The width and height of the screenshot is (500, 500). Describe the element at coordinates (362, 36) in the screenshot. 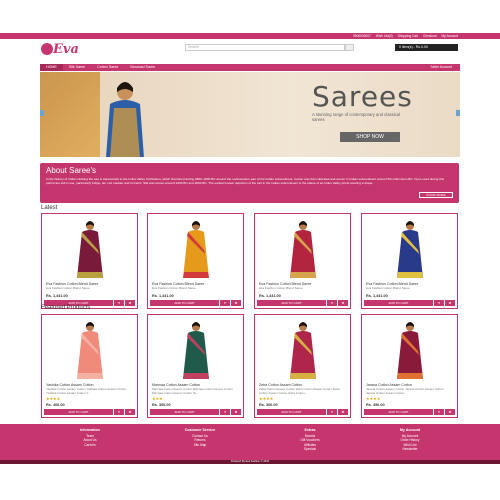

I see `top-link: 9900000007` at that location.